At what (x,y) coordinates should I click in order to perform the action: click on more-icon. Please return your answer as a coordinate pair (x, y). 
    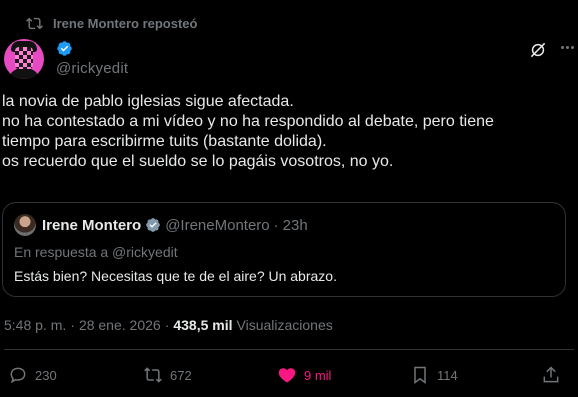
    Looking at the image, I should click on (567, 47).